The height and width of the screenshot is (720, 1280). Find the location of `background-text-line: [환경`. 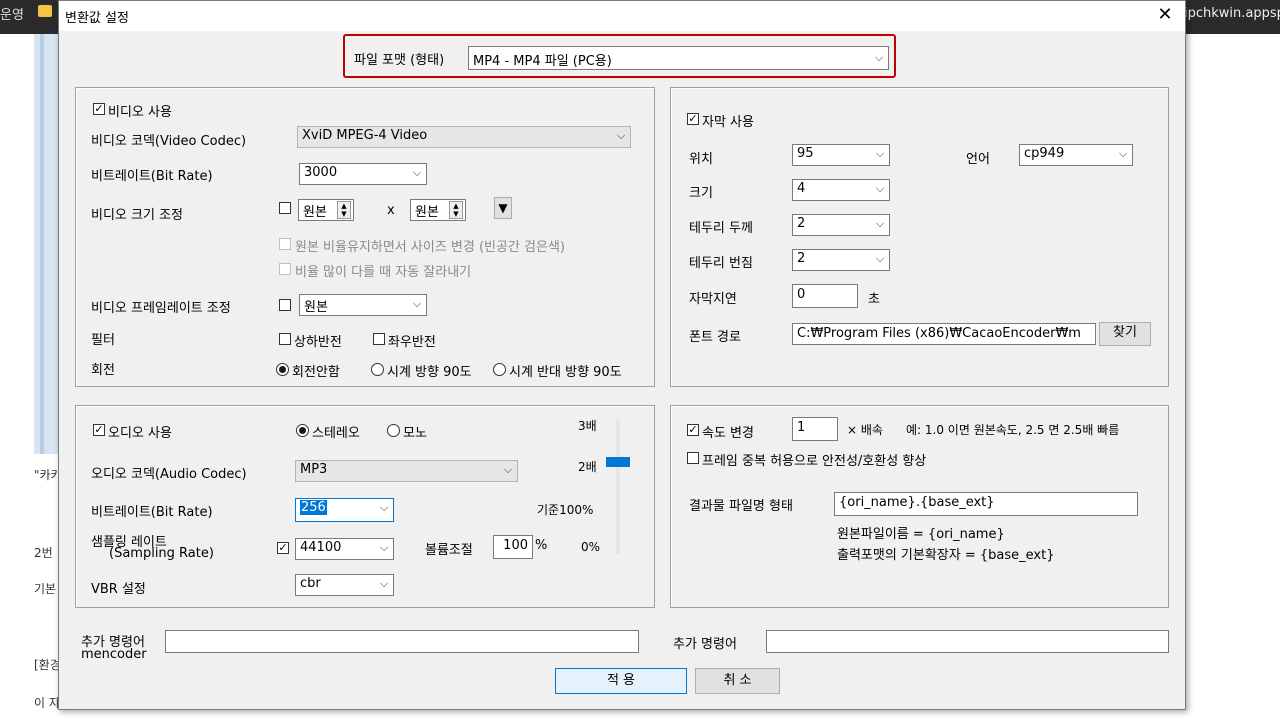

background-text-line: [환경 is located at coordinates (47, 665).